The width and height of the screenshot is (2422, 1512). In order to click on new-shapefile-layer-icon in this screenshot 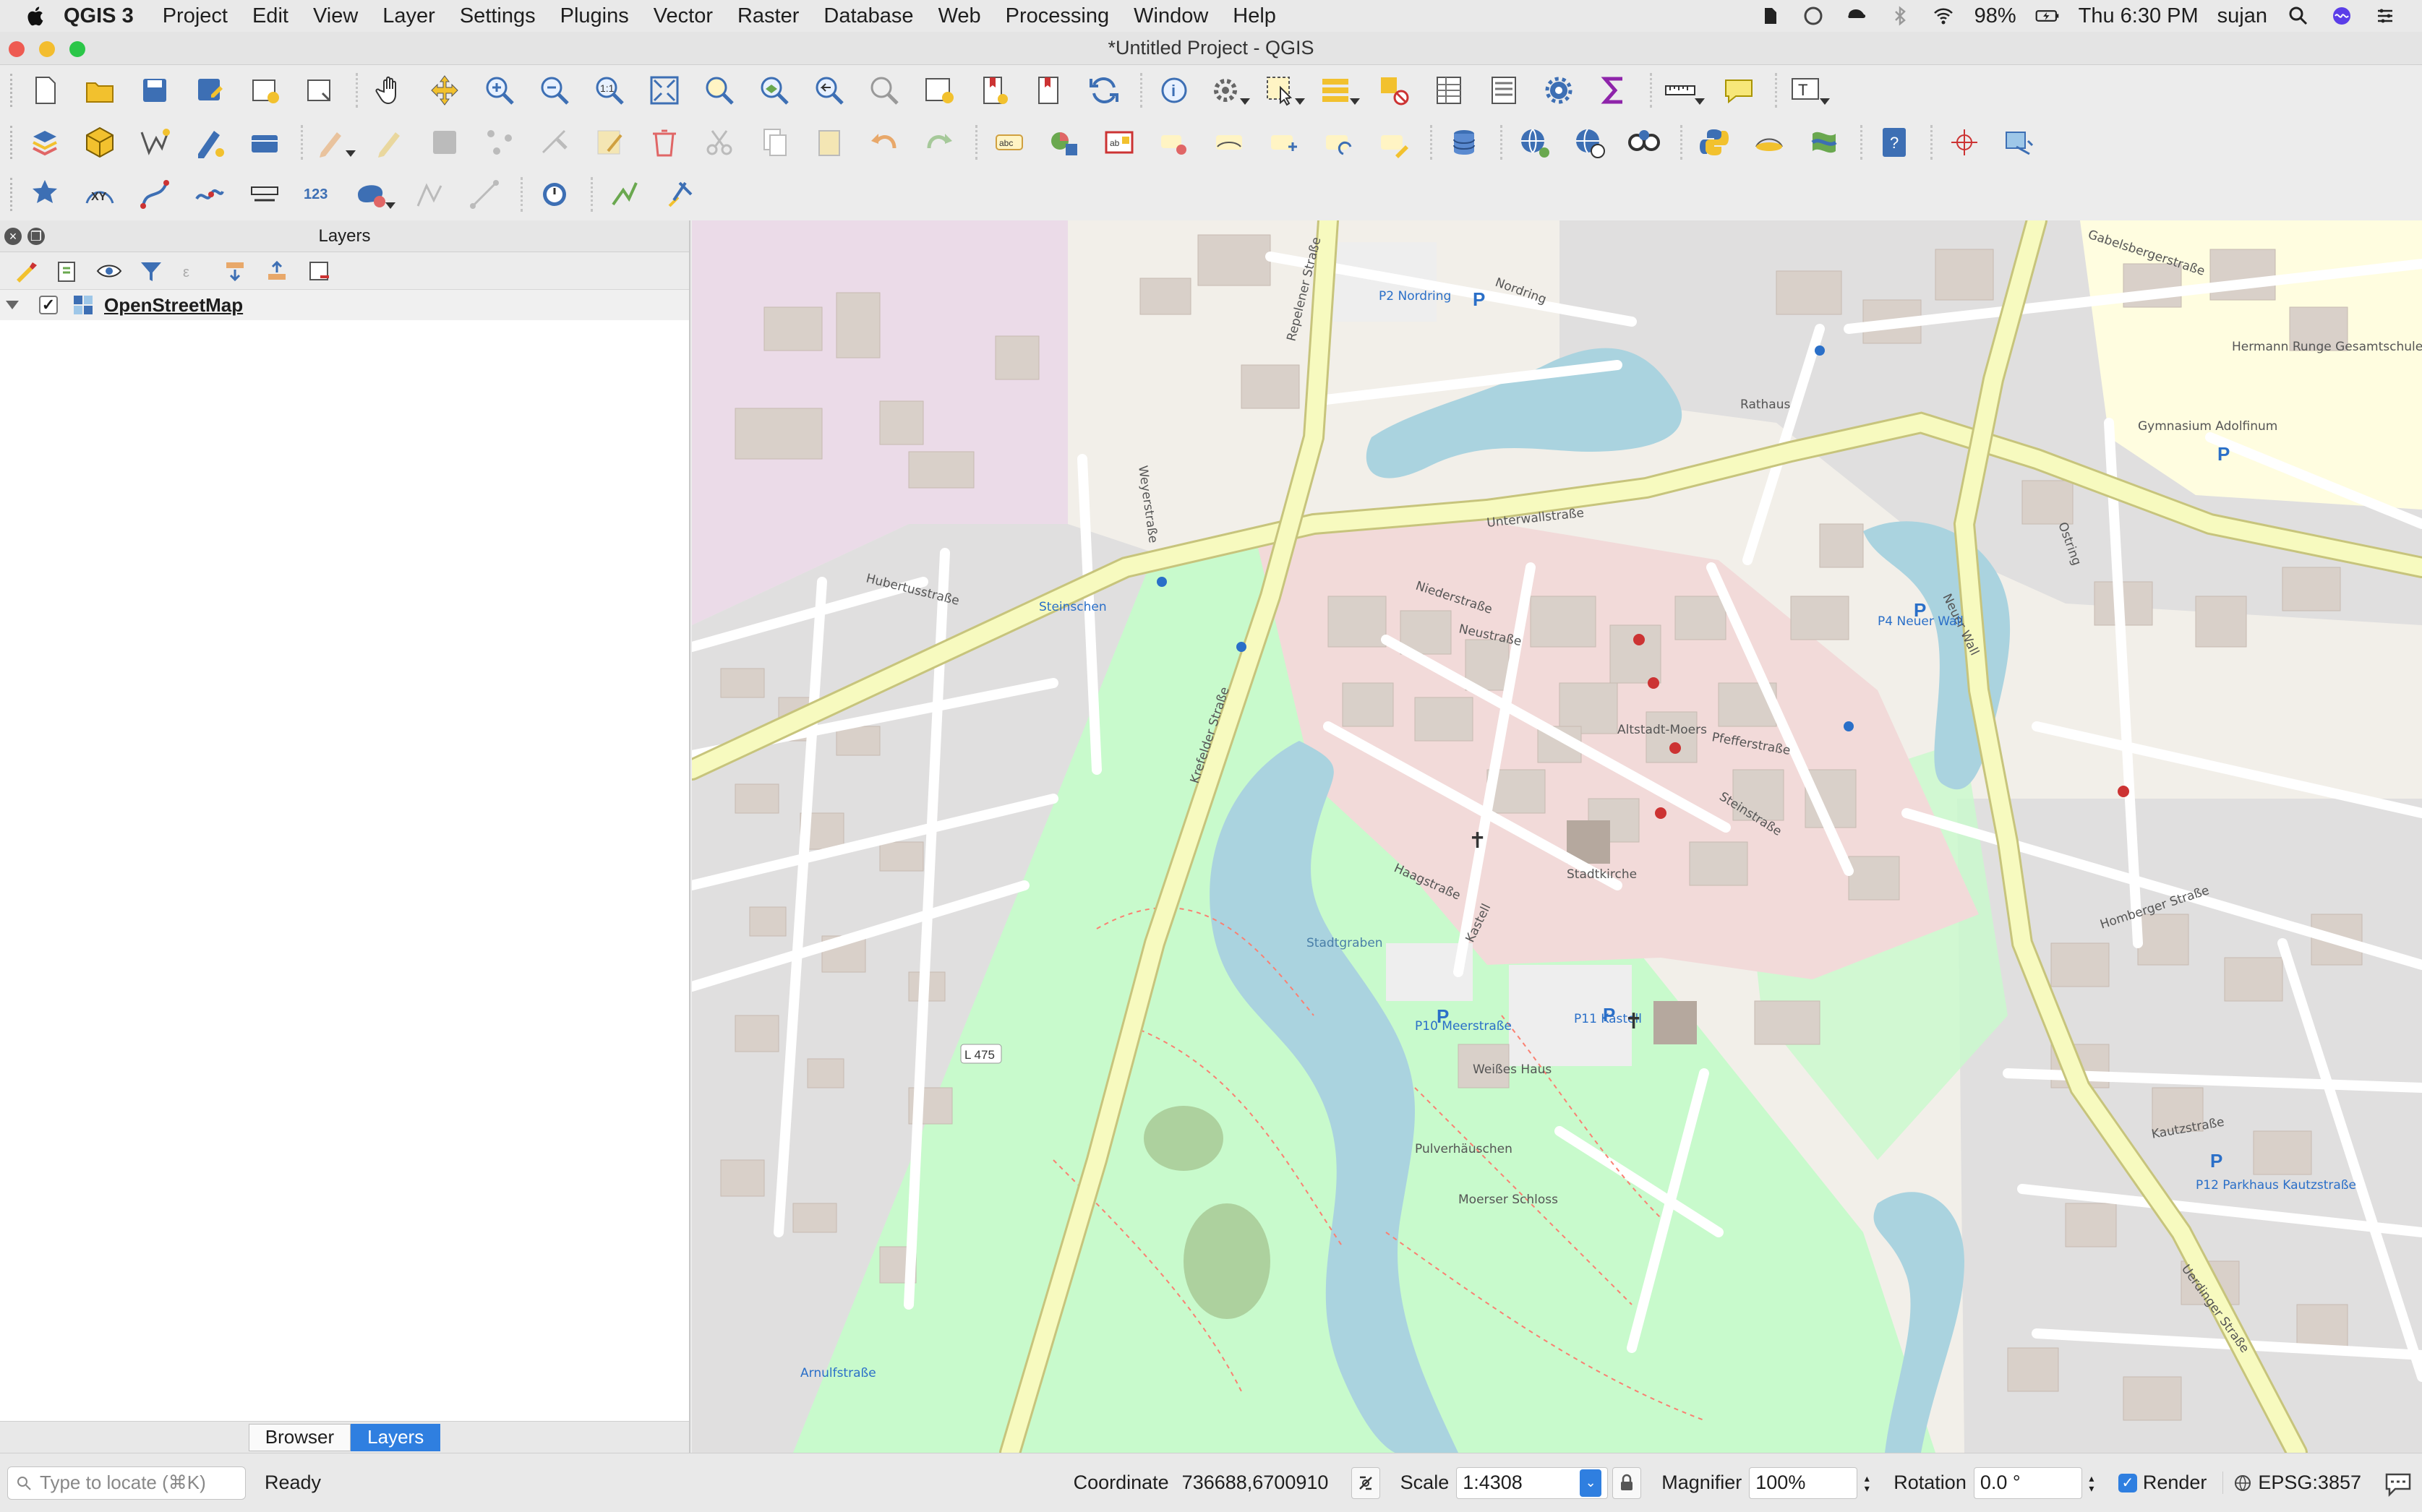, I will do `click(154, 142)`.